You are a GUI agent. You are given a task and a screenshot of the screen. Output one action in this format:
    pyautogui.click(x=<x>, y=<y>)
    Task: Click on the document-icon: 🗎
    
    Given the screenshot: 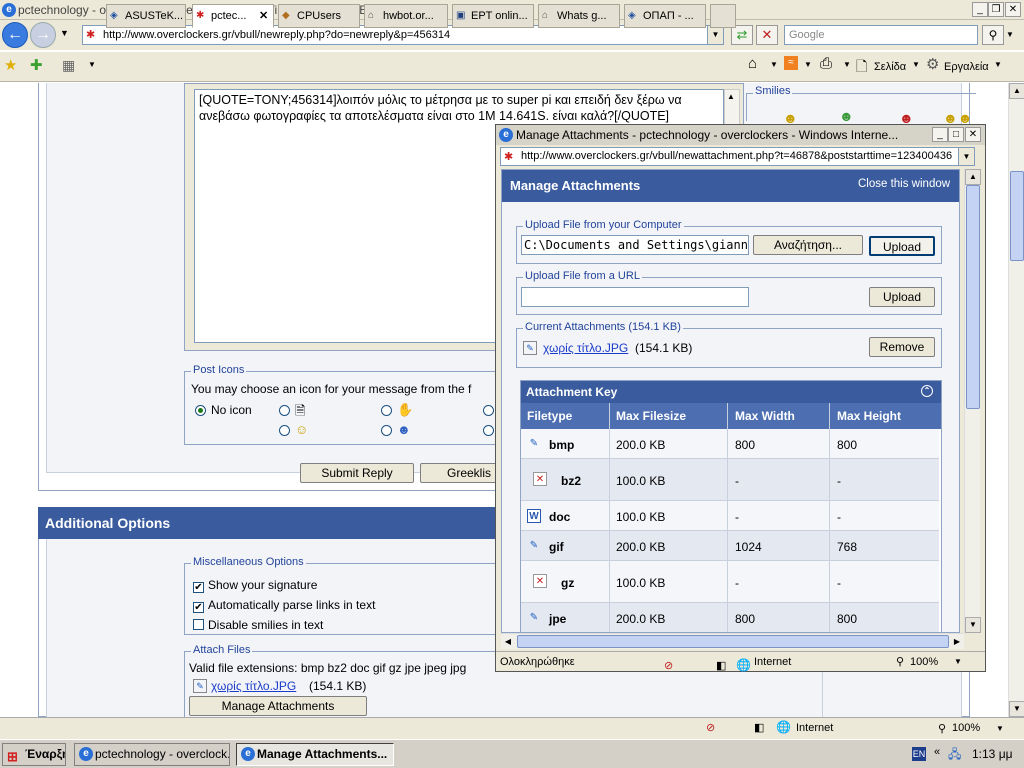 What is the action you would take?
    pyautogui.click(x=300, y=410)
    